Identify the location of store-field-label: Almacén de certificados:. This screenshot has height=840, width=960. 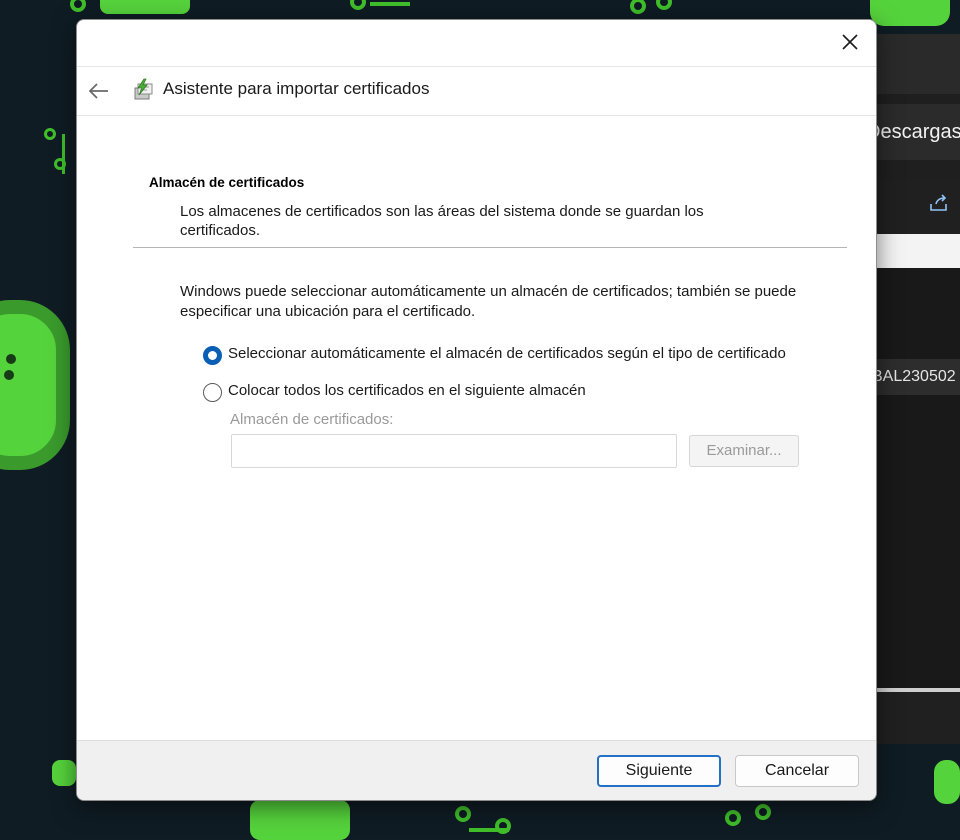
(312, 419).